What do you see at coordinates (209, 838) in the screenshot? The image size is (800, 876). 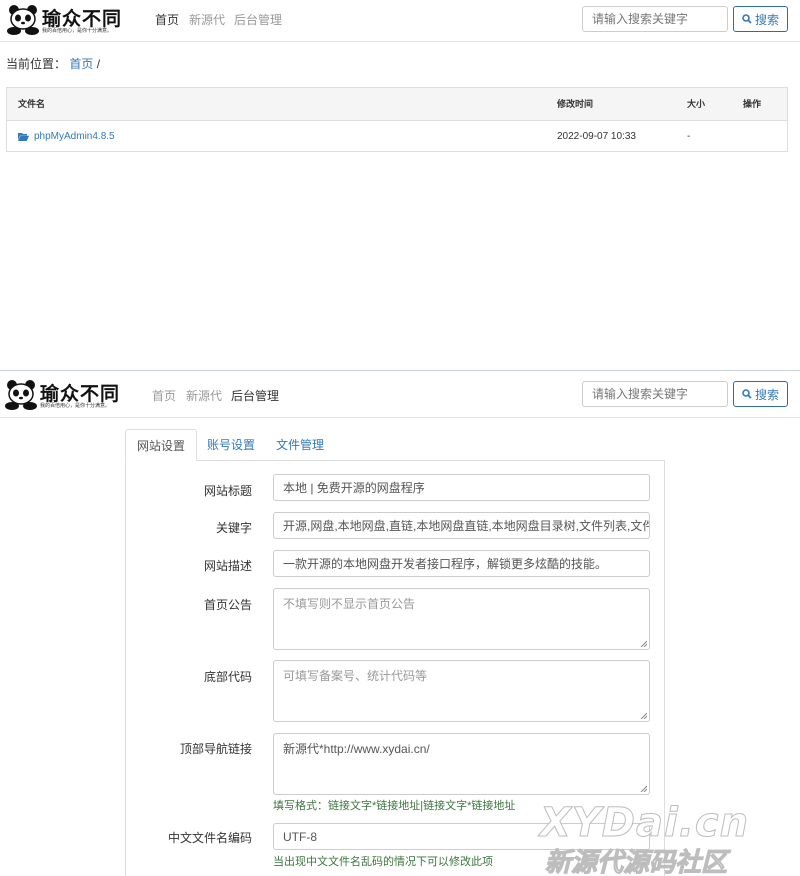 I see `cn-encoding-label: 中文文件名编码` at bounding box center [209, 838].